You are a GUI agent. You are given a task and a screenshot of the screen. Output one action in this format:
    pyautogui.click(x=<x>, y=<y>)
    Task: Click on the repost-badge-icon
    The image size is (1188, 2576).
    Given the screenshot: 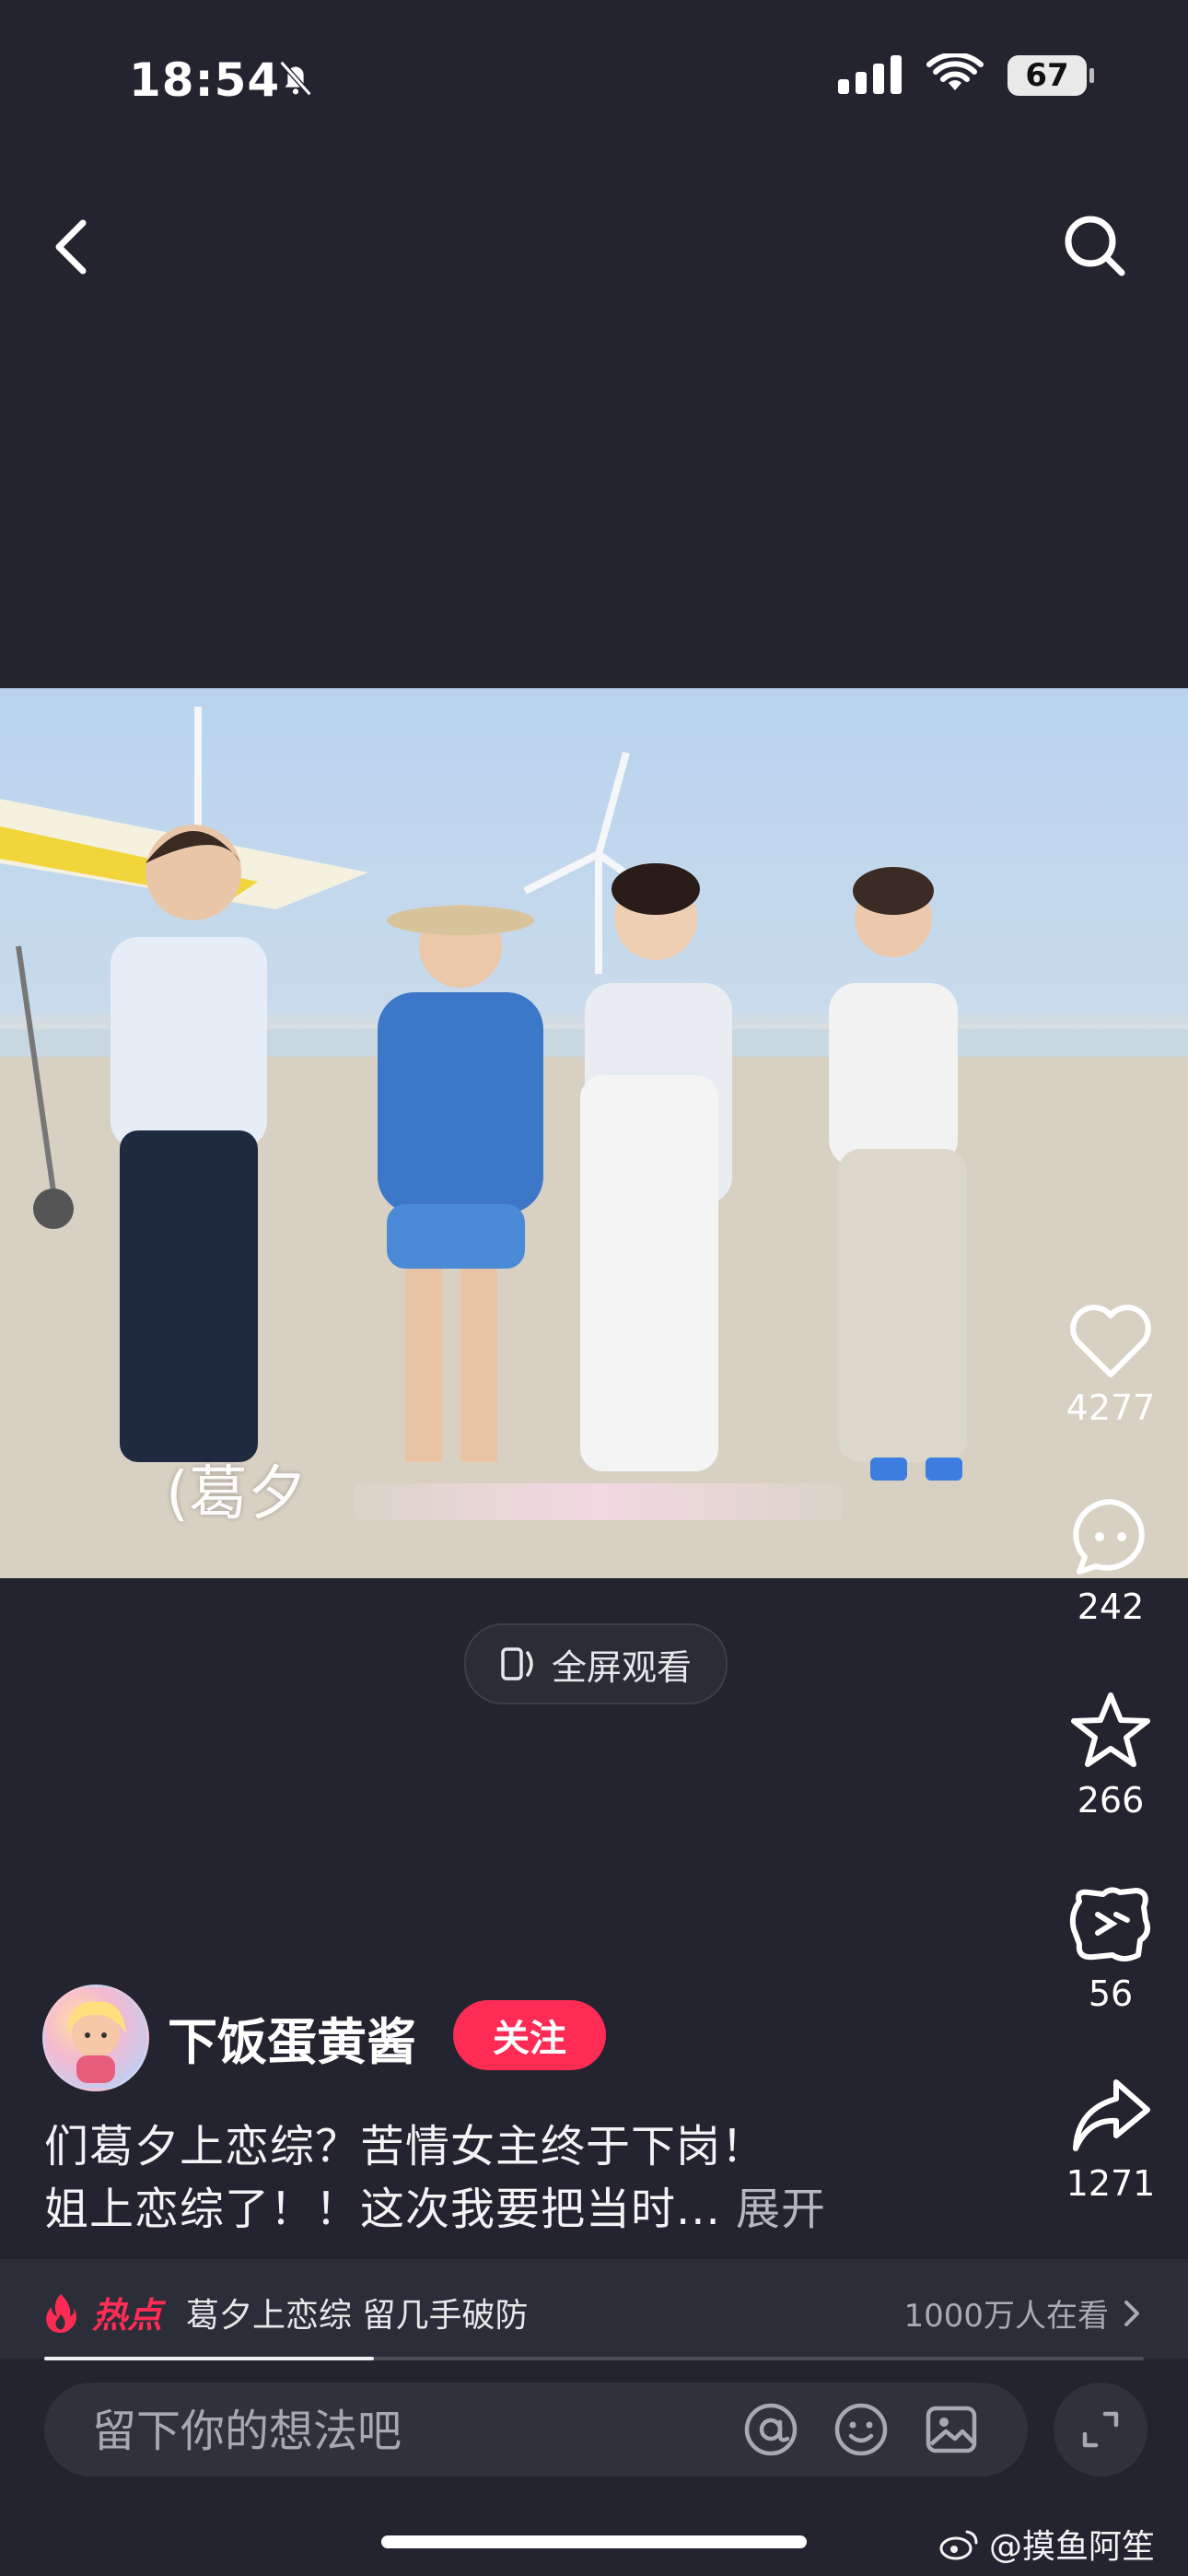 What is the action you would take?
    pyautogui.click(x=1109, y=1924)
    